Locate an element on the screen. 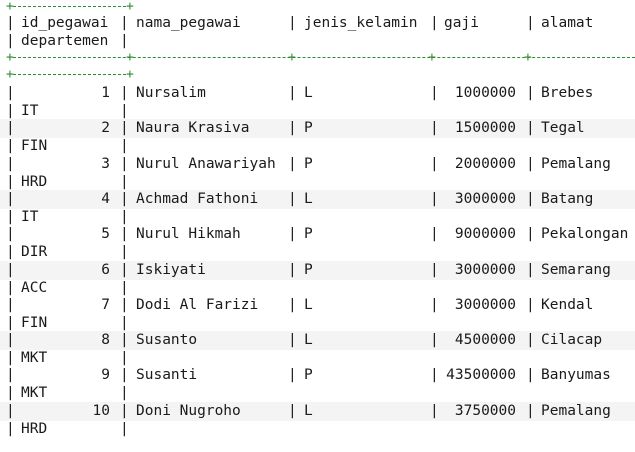  cell-departemen: HRD is located at coordinates (34, 182).